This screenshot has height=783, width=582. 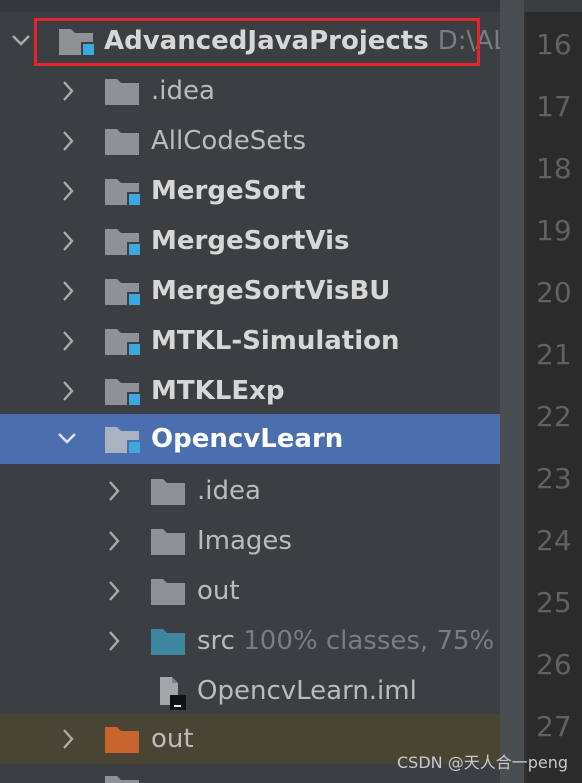 I want to click on tree-item-label: OpencvLearn.iml, so click(x=307, y=691).